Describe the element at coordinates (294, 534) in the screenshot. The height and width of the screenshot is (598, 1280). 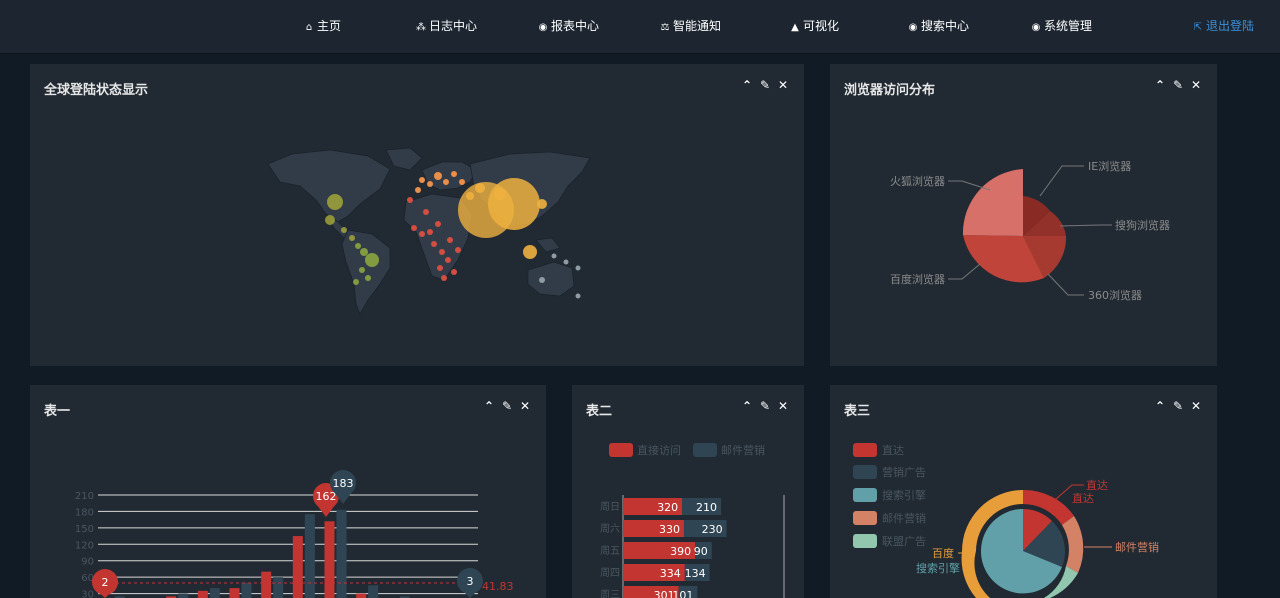
I see `table1-bar-chart: 210180150120906030 41.83 162 183 2 3` at that location.